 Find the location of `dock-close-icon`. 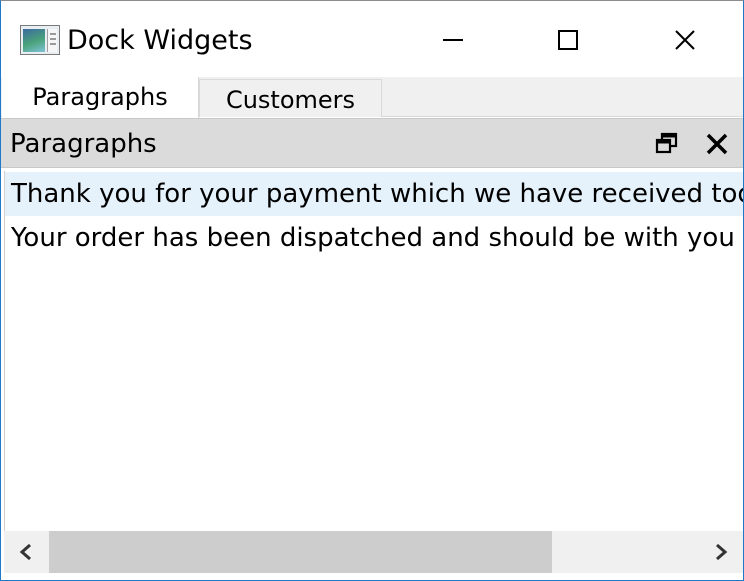

dock-close-icon is located at coordinates (717, 144).